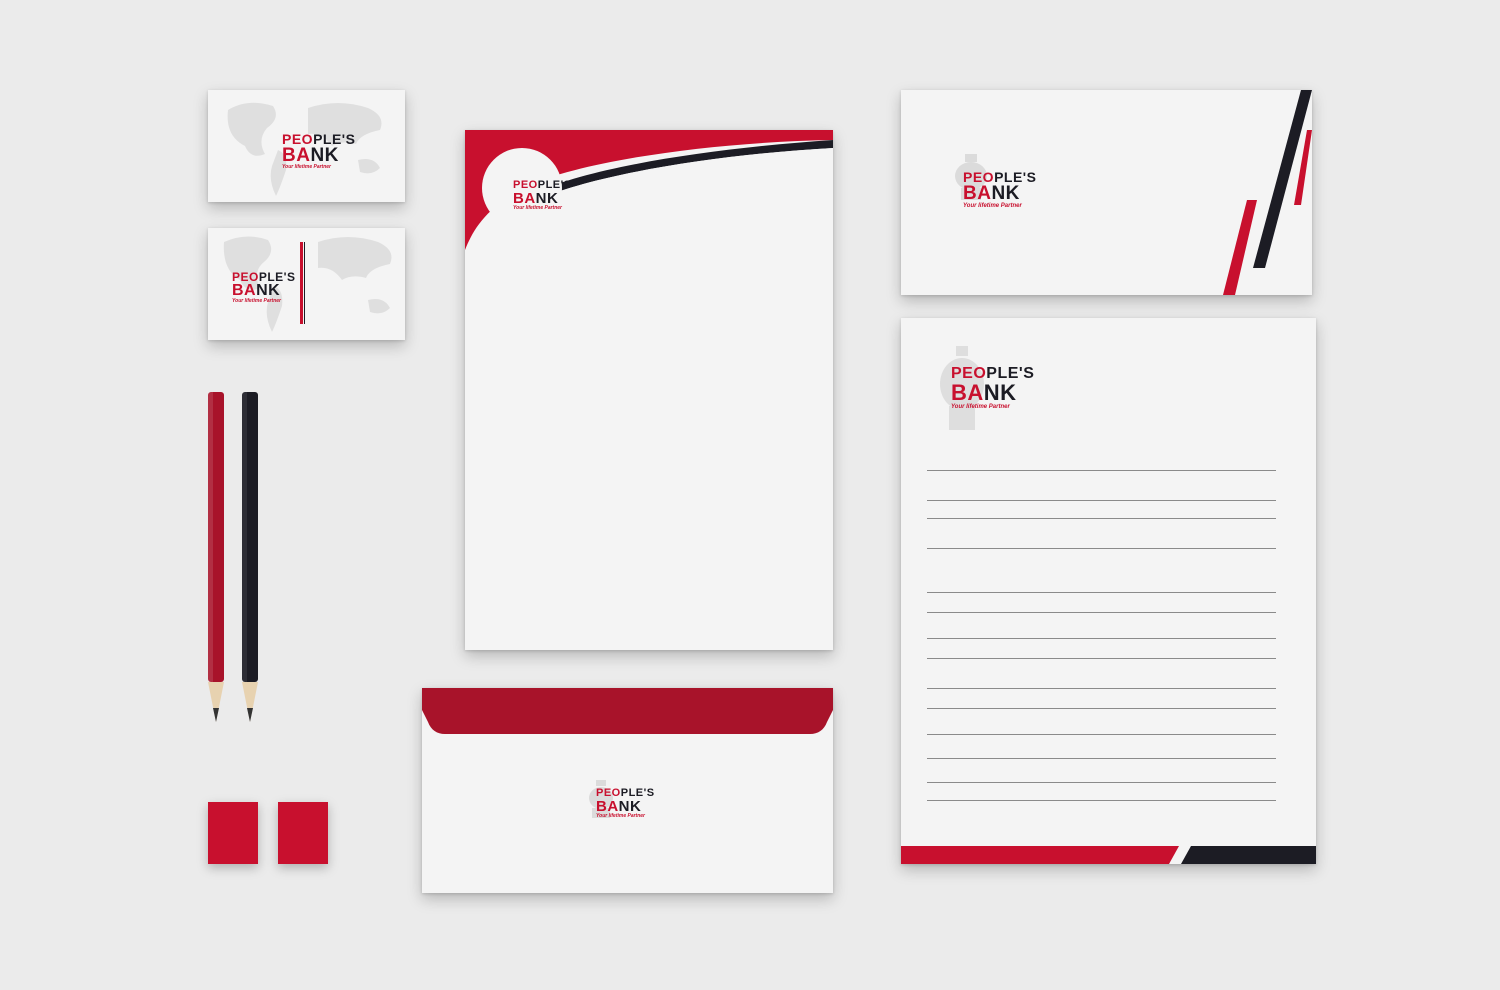 This screenshot has width=1500, height=990. Describe the element at coordinates (1108, 855) in the screenshot. I see `notepad-footer-stripes` at that location.